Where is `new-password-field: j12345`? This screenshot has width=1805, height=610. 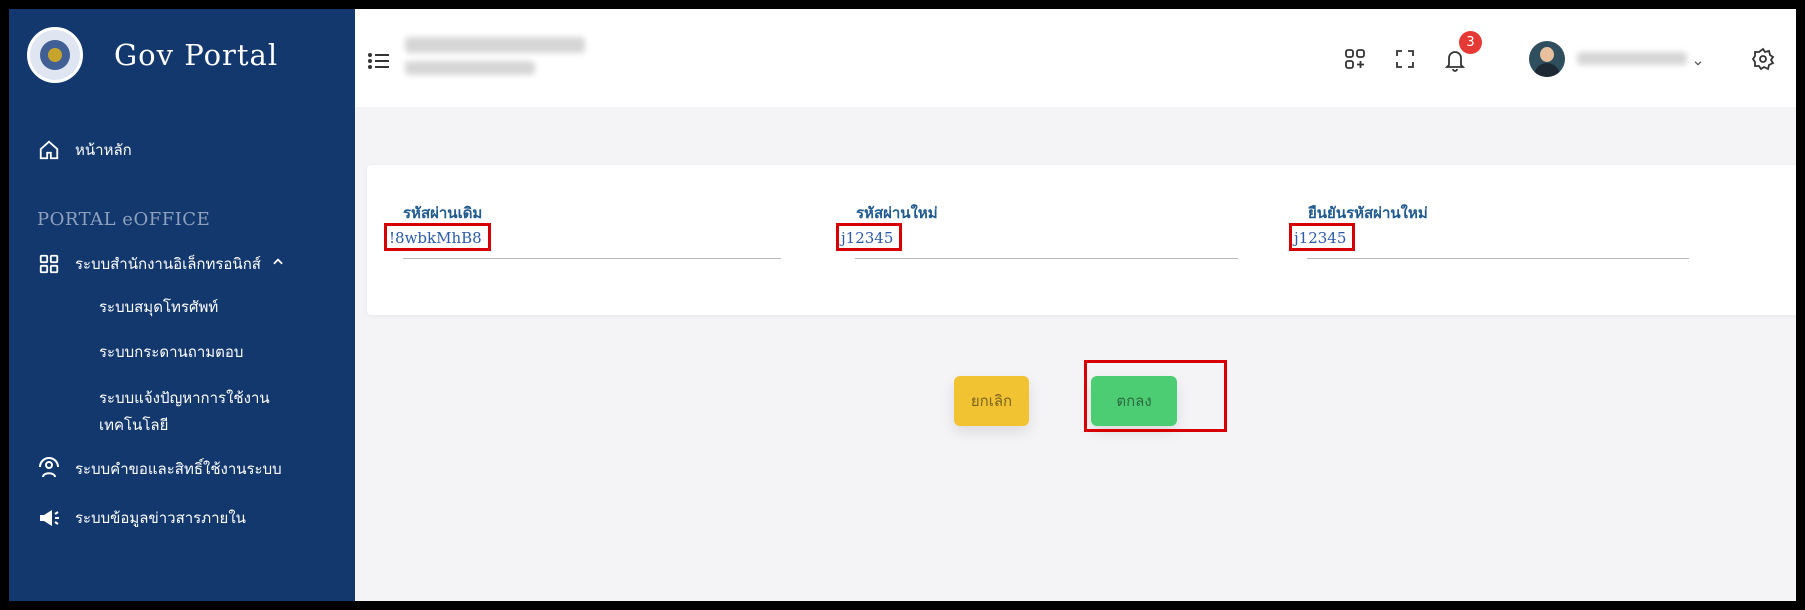 new-password-field: j12345 is located at coordinates (869, 237).